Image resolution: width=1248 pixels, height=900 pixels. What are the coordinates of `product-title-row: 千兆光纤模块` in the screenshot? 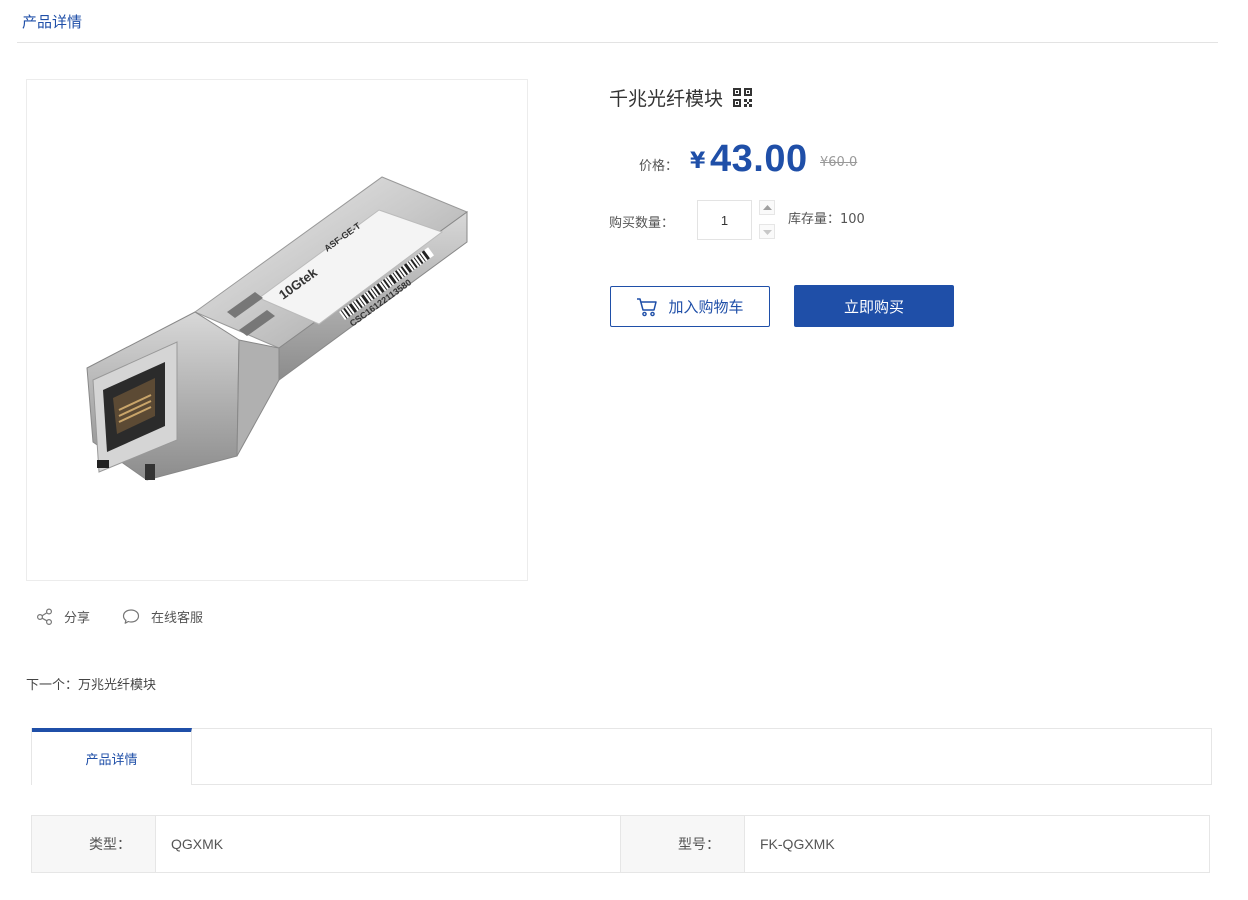 It's located at (681, 97).